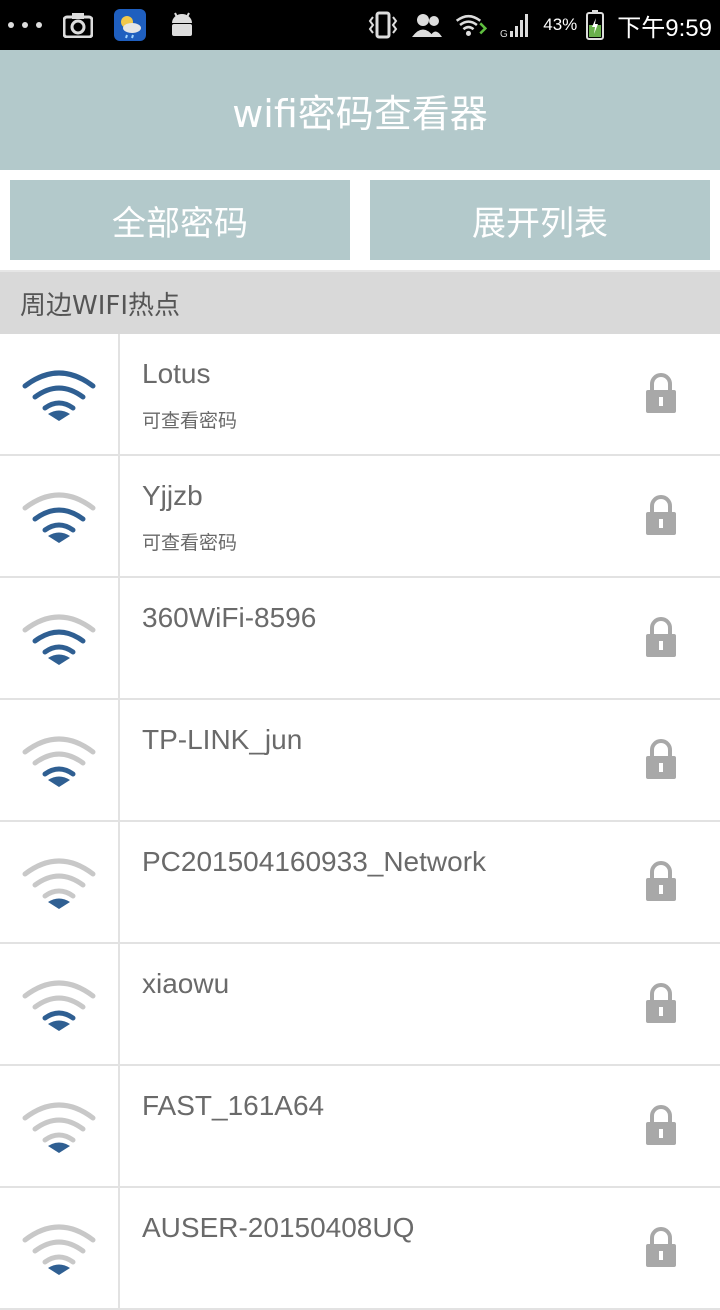 The image size is (720, 1310). Describe the element at coordinates (360, 25) in the screenshot. I see `status-bar: G 43% 下午9:59` at that location.